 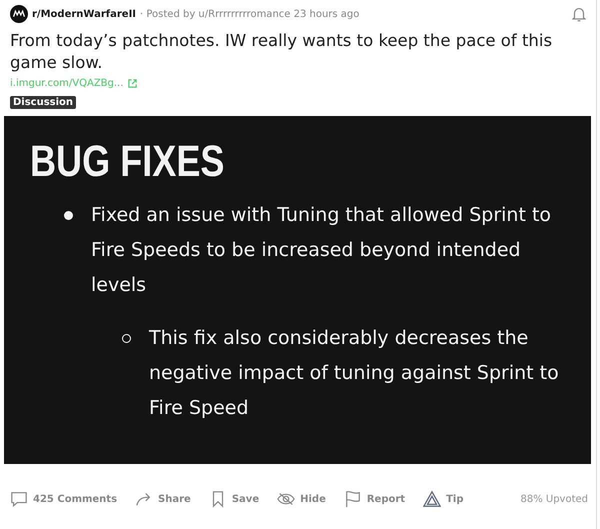 What do you see at coordinates (43, 102) in the screenshot?
I see `flair-tag: Discussion` at bounding box center [43, 102].